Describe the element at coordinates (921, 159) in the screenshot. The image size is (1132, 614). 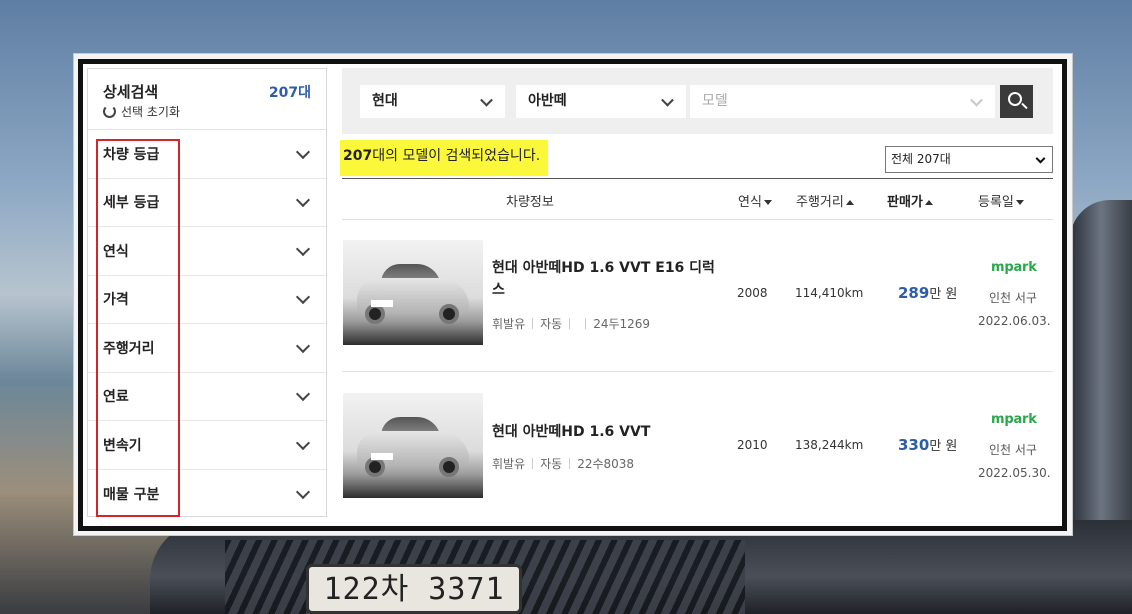
I see `listing-filter-value: 전체 207대` at that location.